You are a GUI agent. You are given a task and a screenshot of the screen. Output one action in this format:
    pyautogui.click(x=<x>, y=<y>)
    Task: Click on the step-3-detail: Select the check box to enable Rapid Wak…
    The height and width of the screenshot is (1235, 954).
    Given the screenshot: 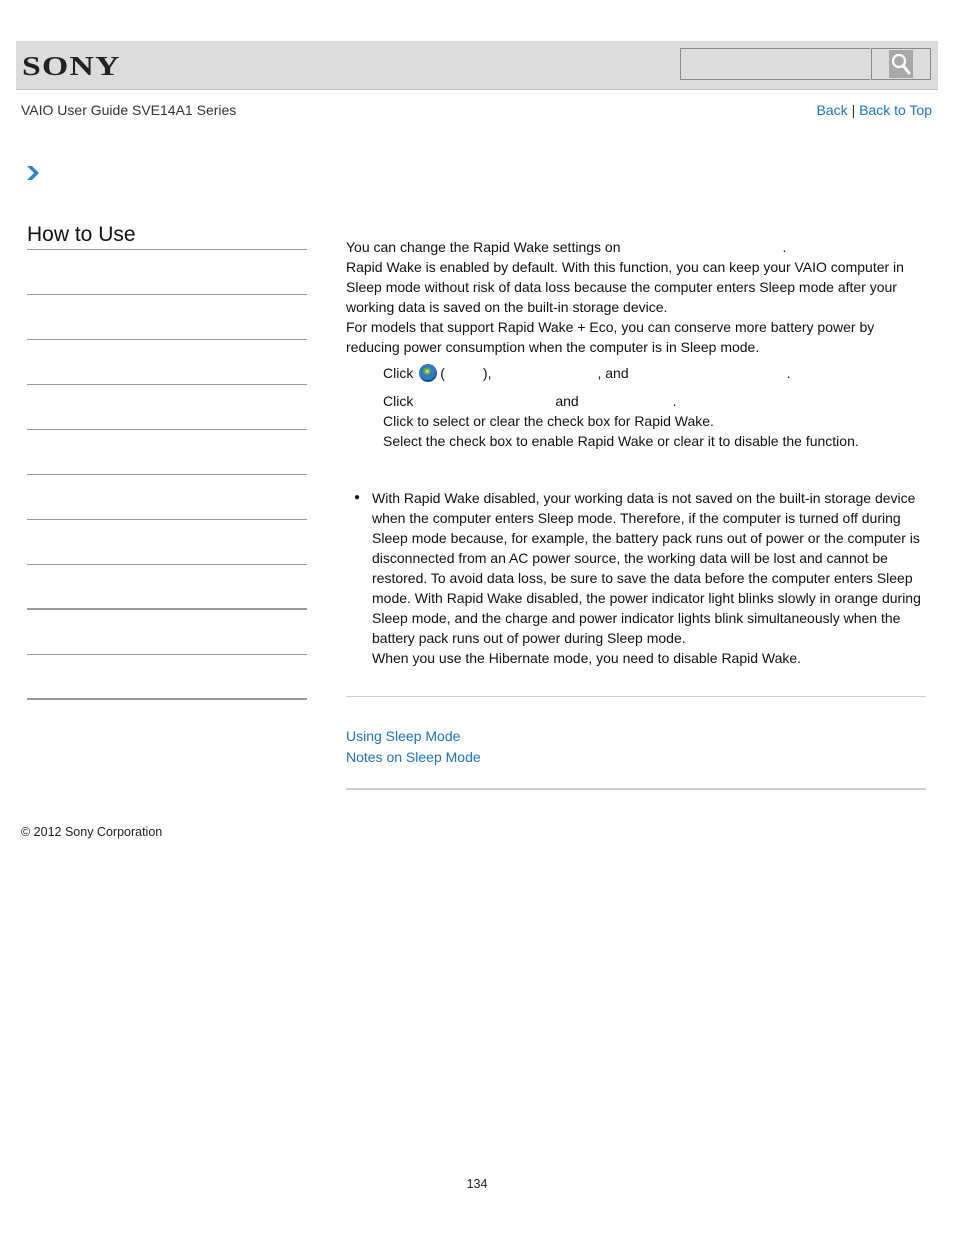 What is the action you would take?
    pyautogui.click(x=621, y=441)
    